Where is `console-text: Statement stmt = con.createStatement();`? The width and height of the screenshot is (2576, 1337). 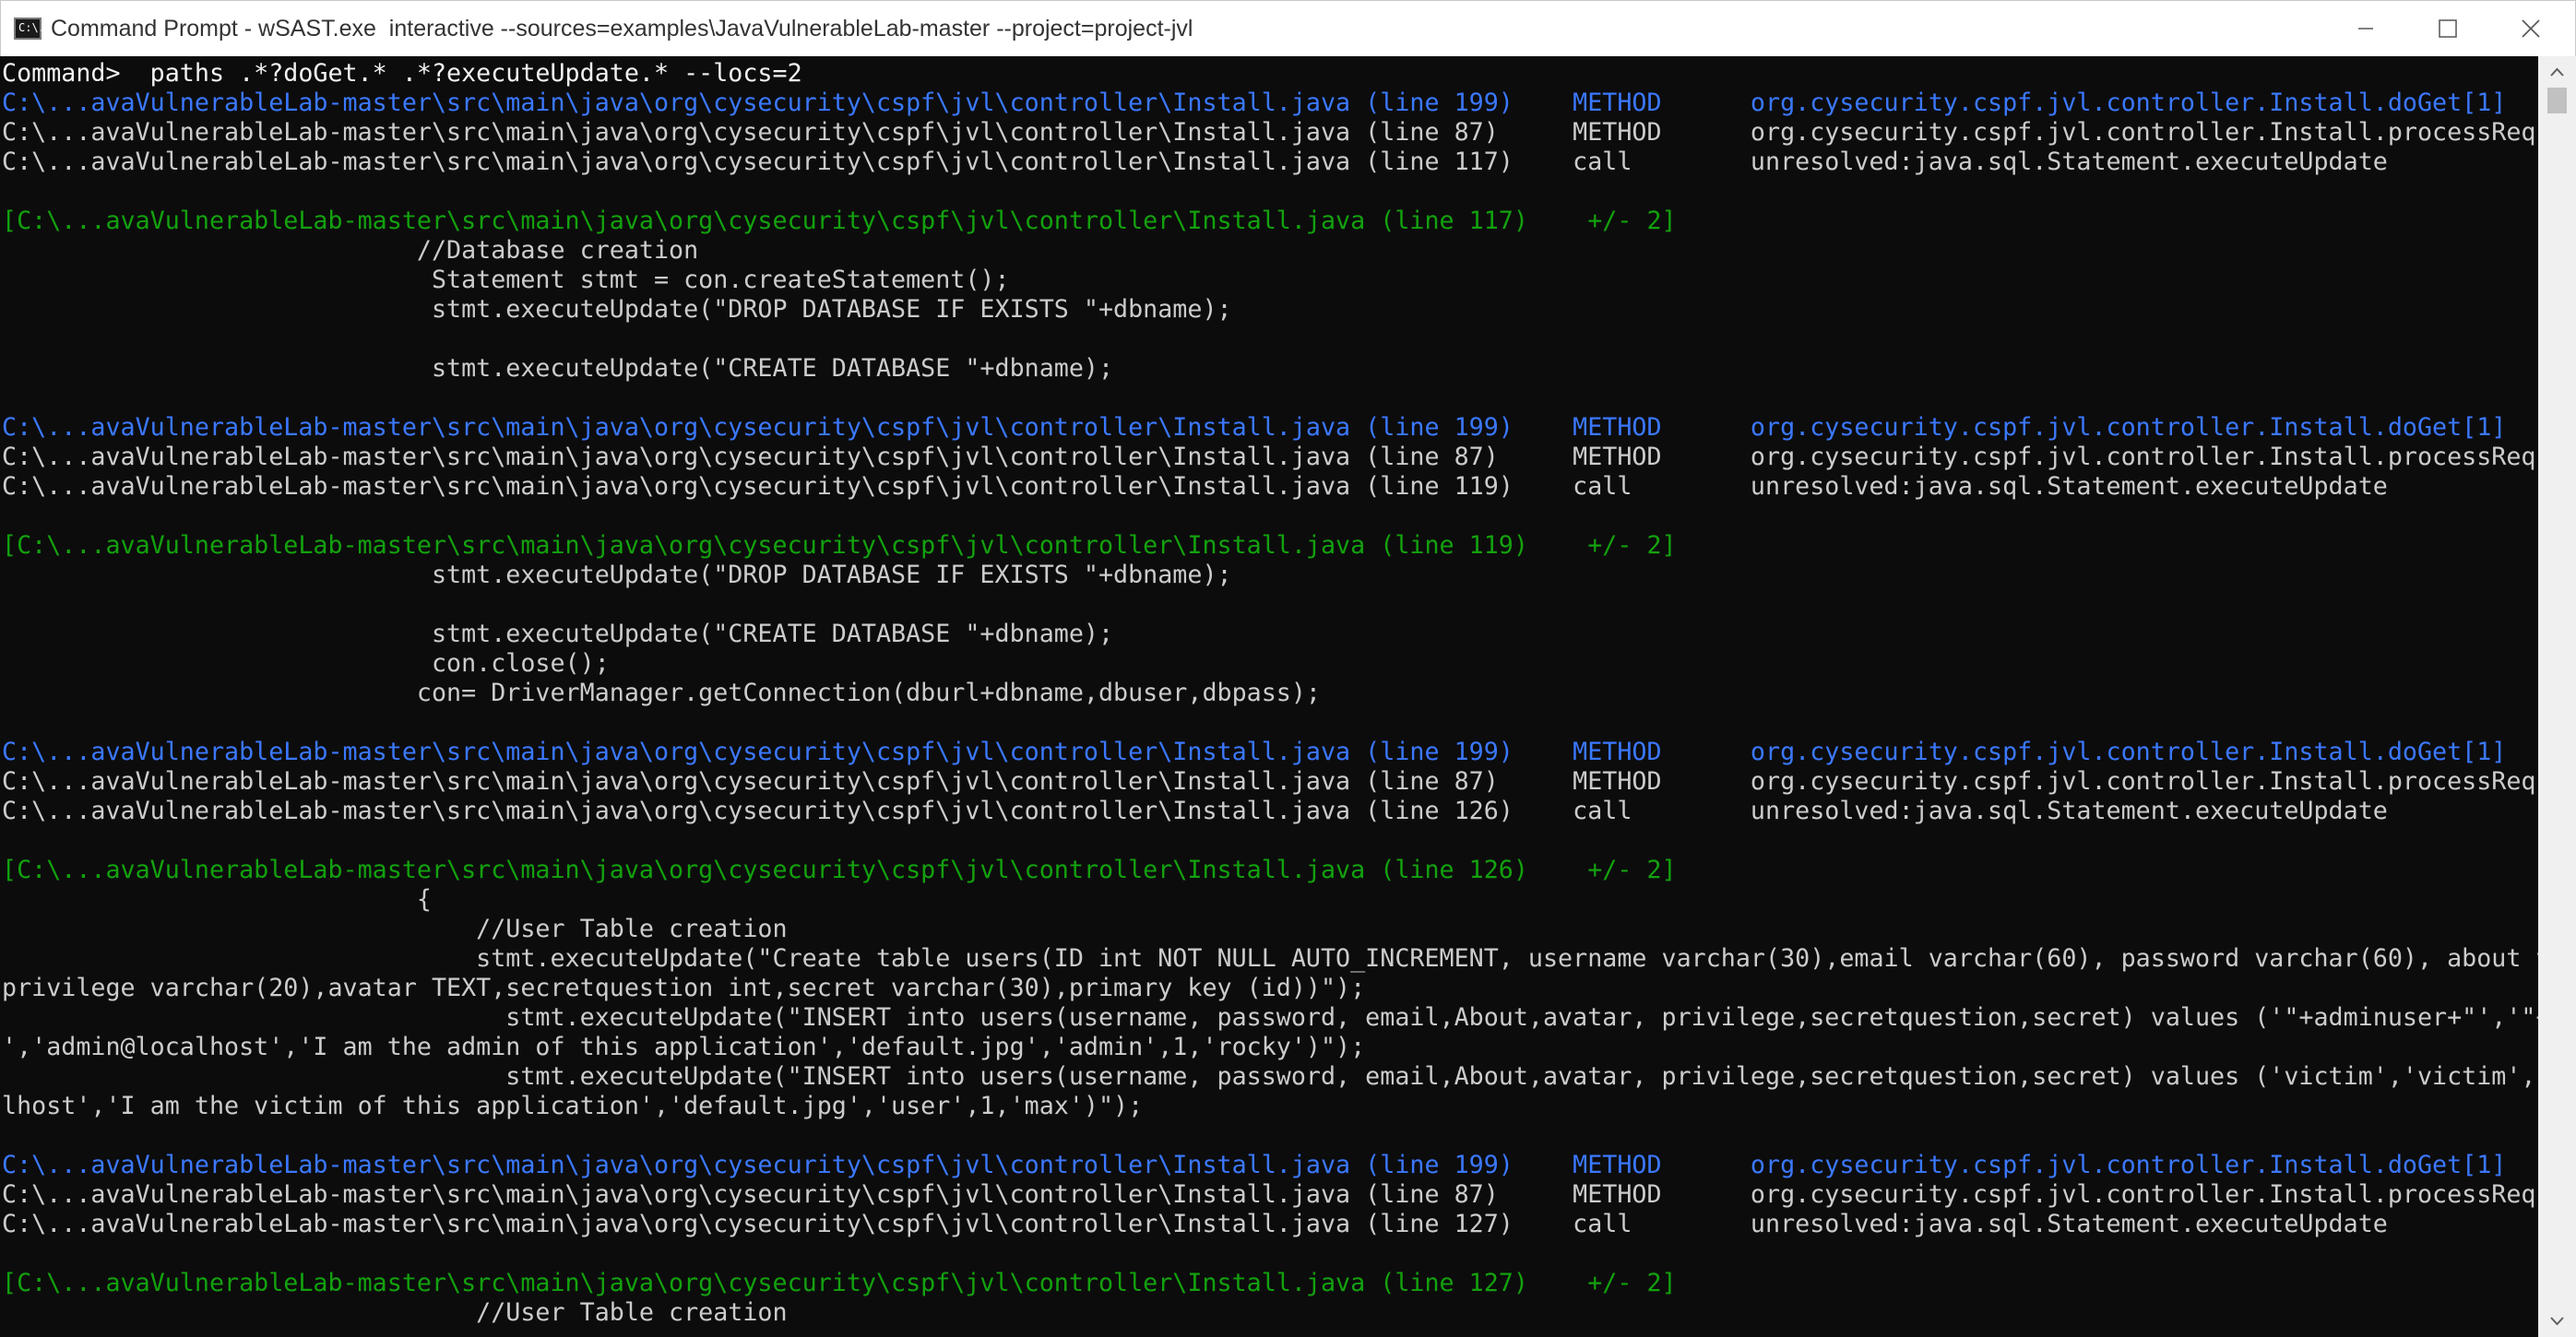
console-text: Statement stmt = con.createStatement(); is located at coordinates (506, 280).